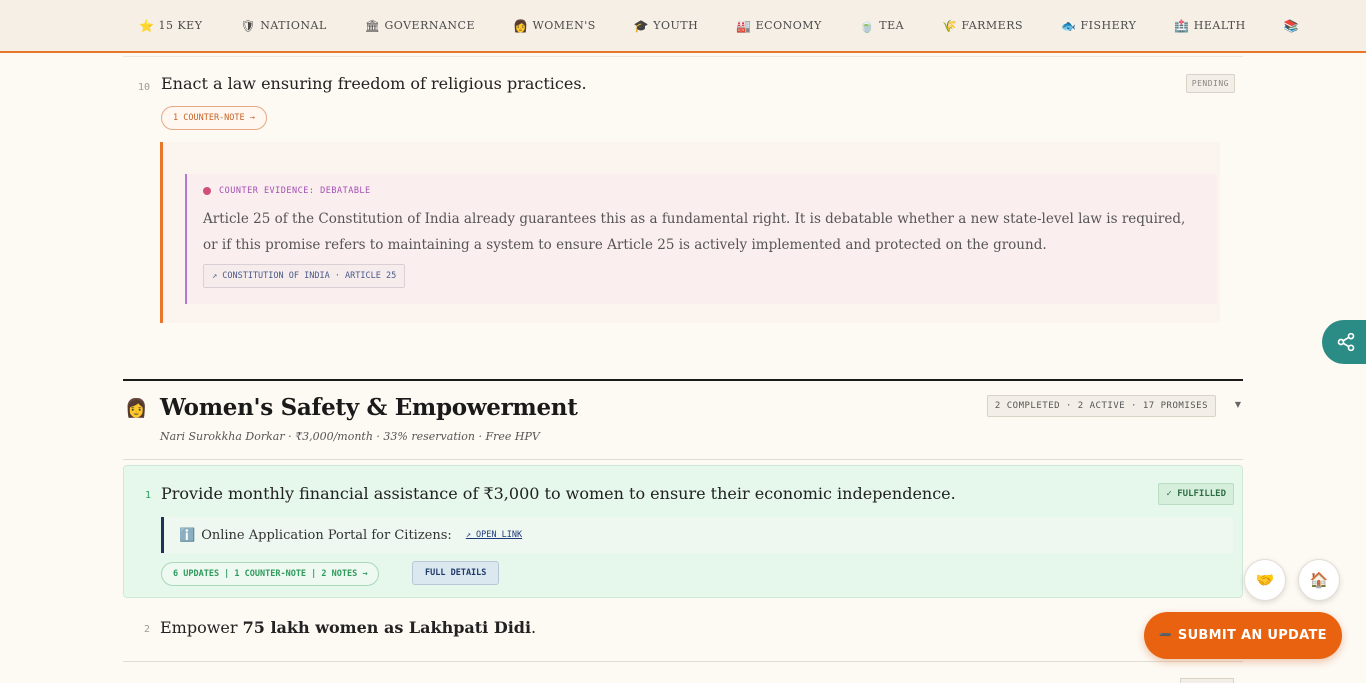 This screenshot has width=1366, height=683. I want to click on nav-item-tea: 🍵 TEA, so click(882, 26).